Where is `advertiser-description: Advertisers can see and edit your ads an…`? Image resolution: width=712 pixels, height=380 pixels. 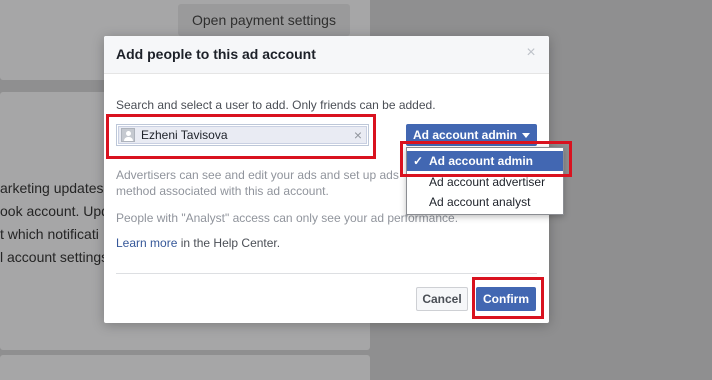
advertiser-description: Advertisers can see and edit your ads an… is located at coordinates (257, 183).